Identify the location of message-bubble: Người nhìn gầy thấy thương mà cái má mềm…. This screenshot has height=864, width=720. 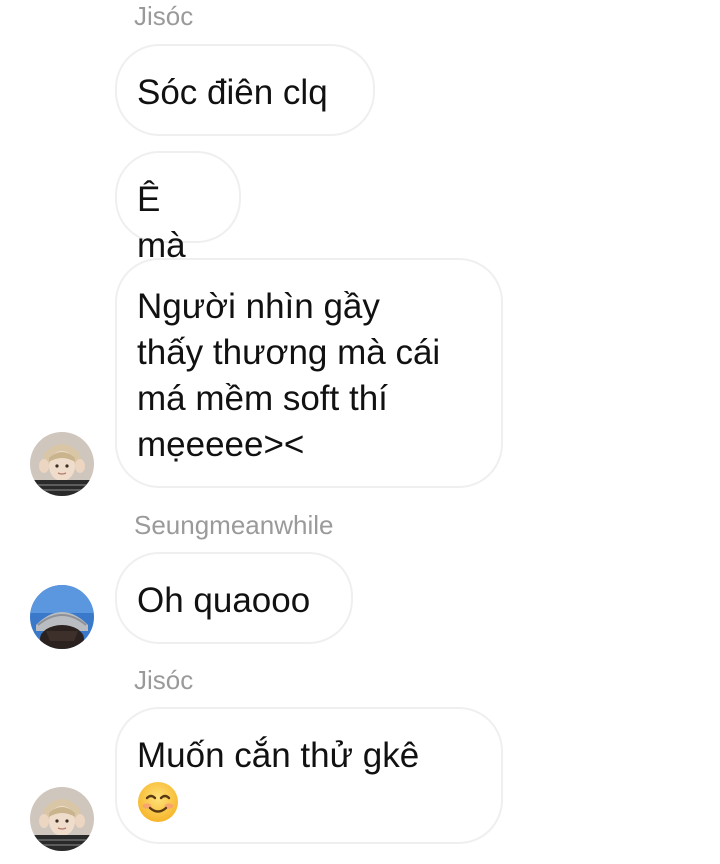
(309, 373).